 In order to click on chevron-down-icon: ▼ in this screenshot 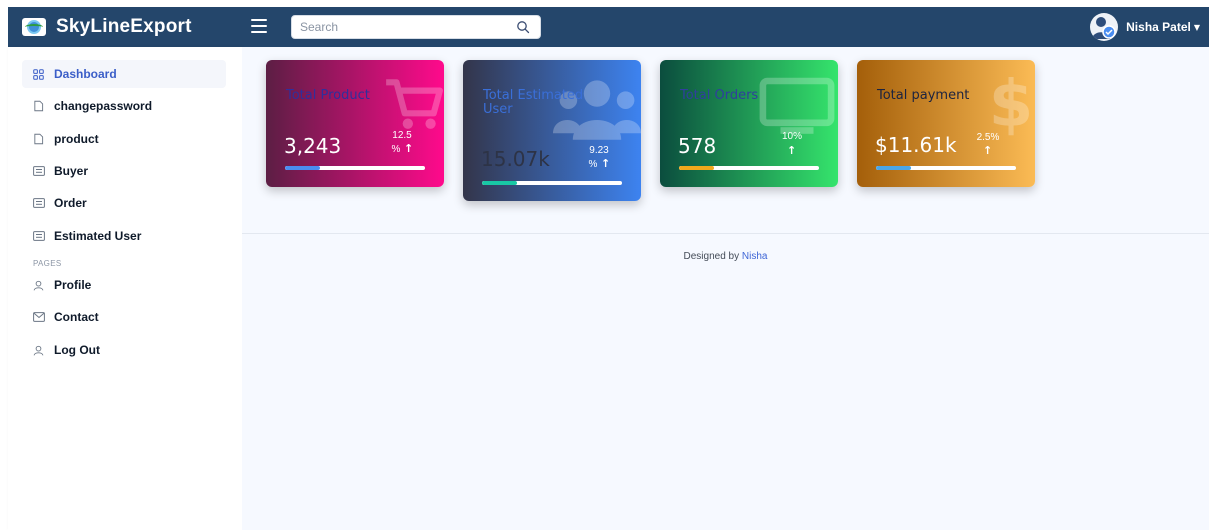, I will do `click(1196, 27)`.